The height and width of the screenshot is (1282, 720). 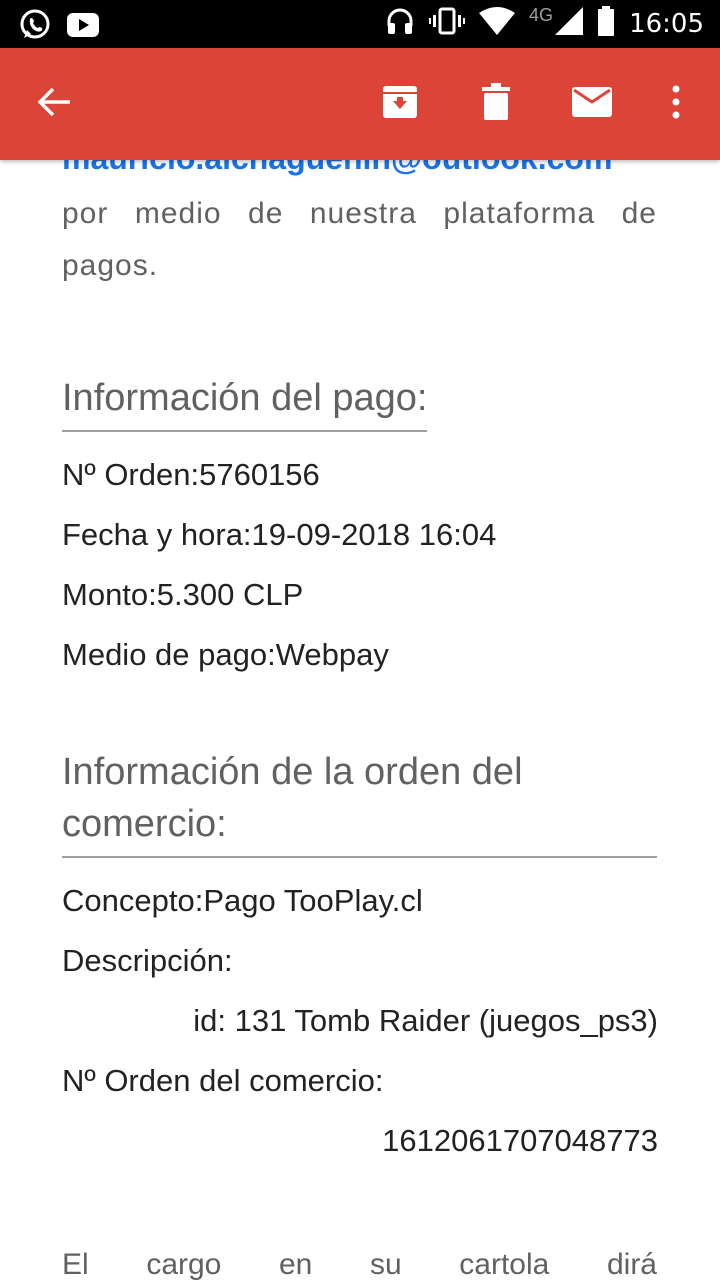 I want to click on amount-value: 5.300 CLP, so click(x=230, y=594).